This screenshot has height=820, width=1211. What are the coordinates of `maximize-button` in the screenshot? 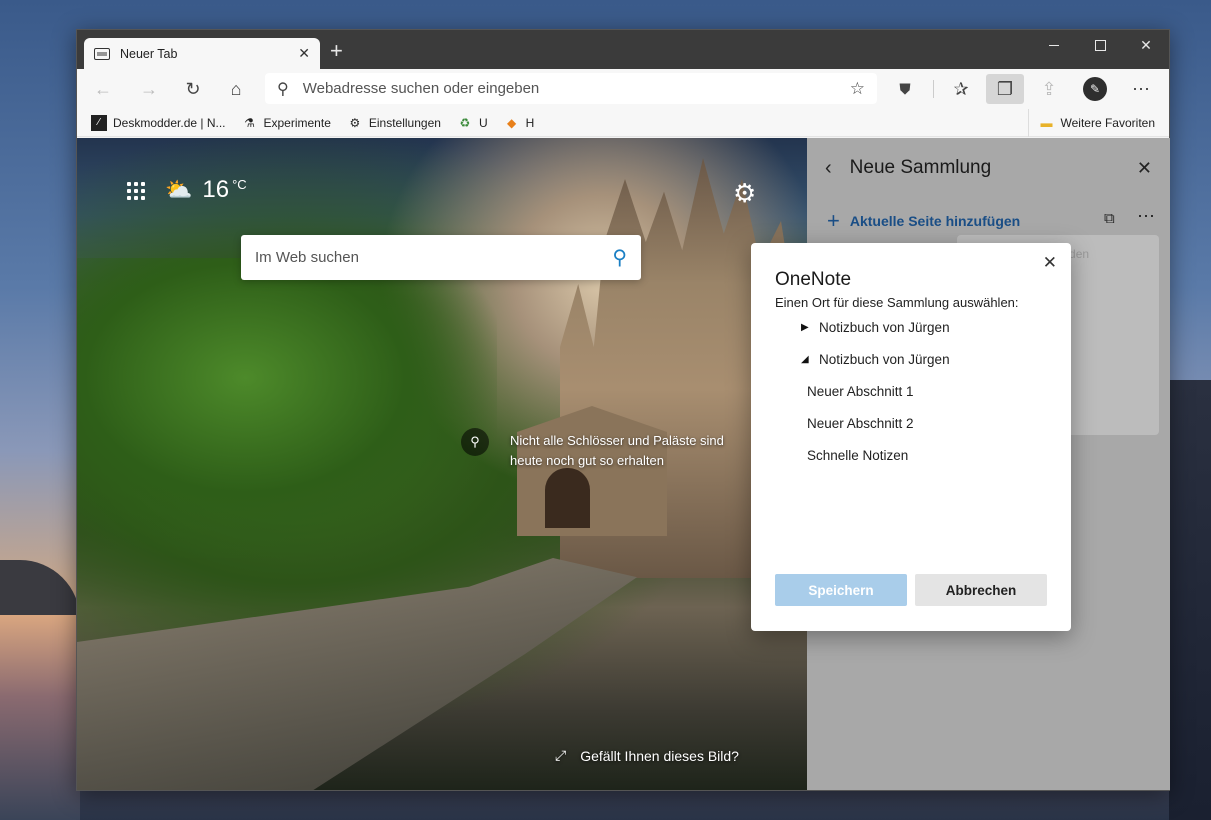 It's located at (1100, 45).